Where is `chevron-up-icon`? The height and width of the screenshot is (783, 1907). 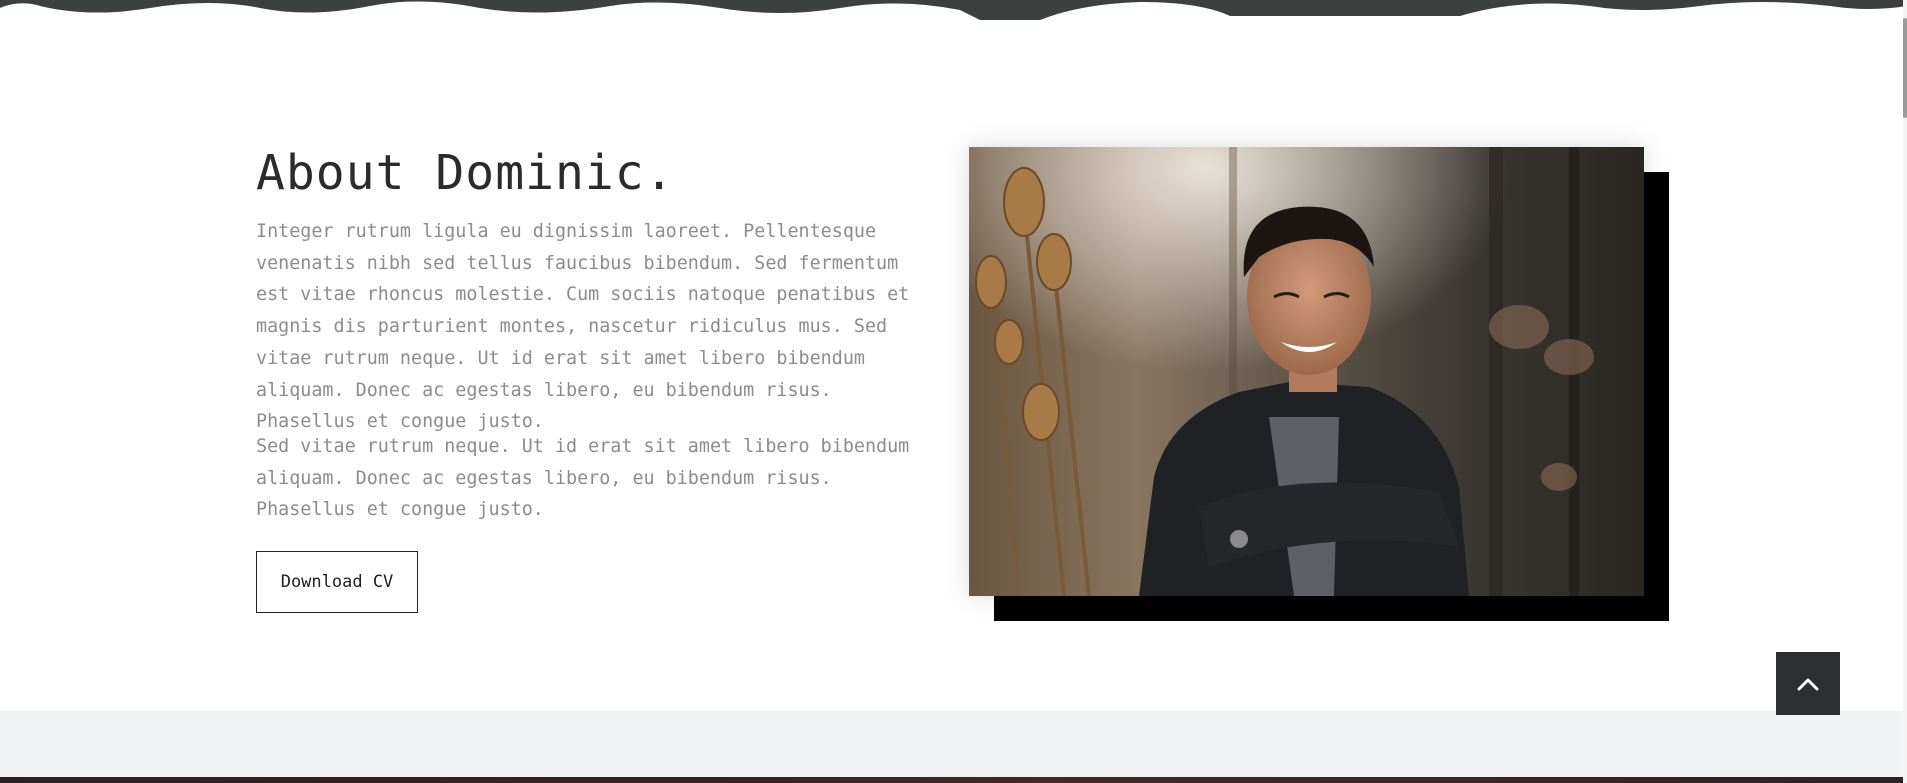
chevron-up-icon is located at coordinates (1808, 684).